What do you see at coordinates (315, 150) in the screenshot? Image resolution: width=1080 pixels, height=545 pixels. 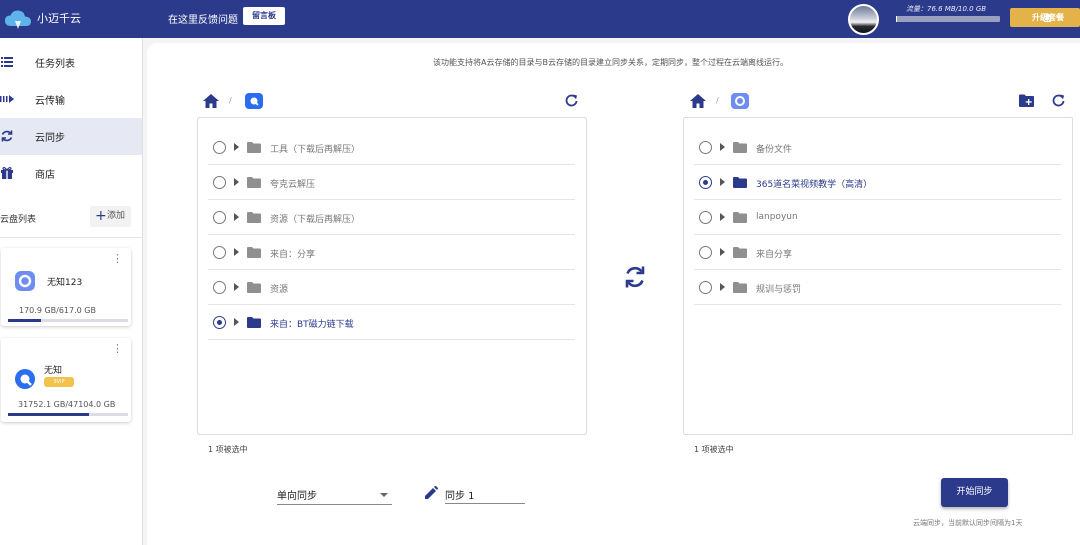 I see `folder-name: 工具（下载后再解压）` at bounding box center [315, 150].